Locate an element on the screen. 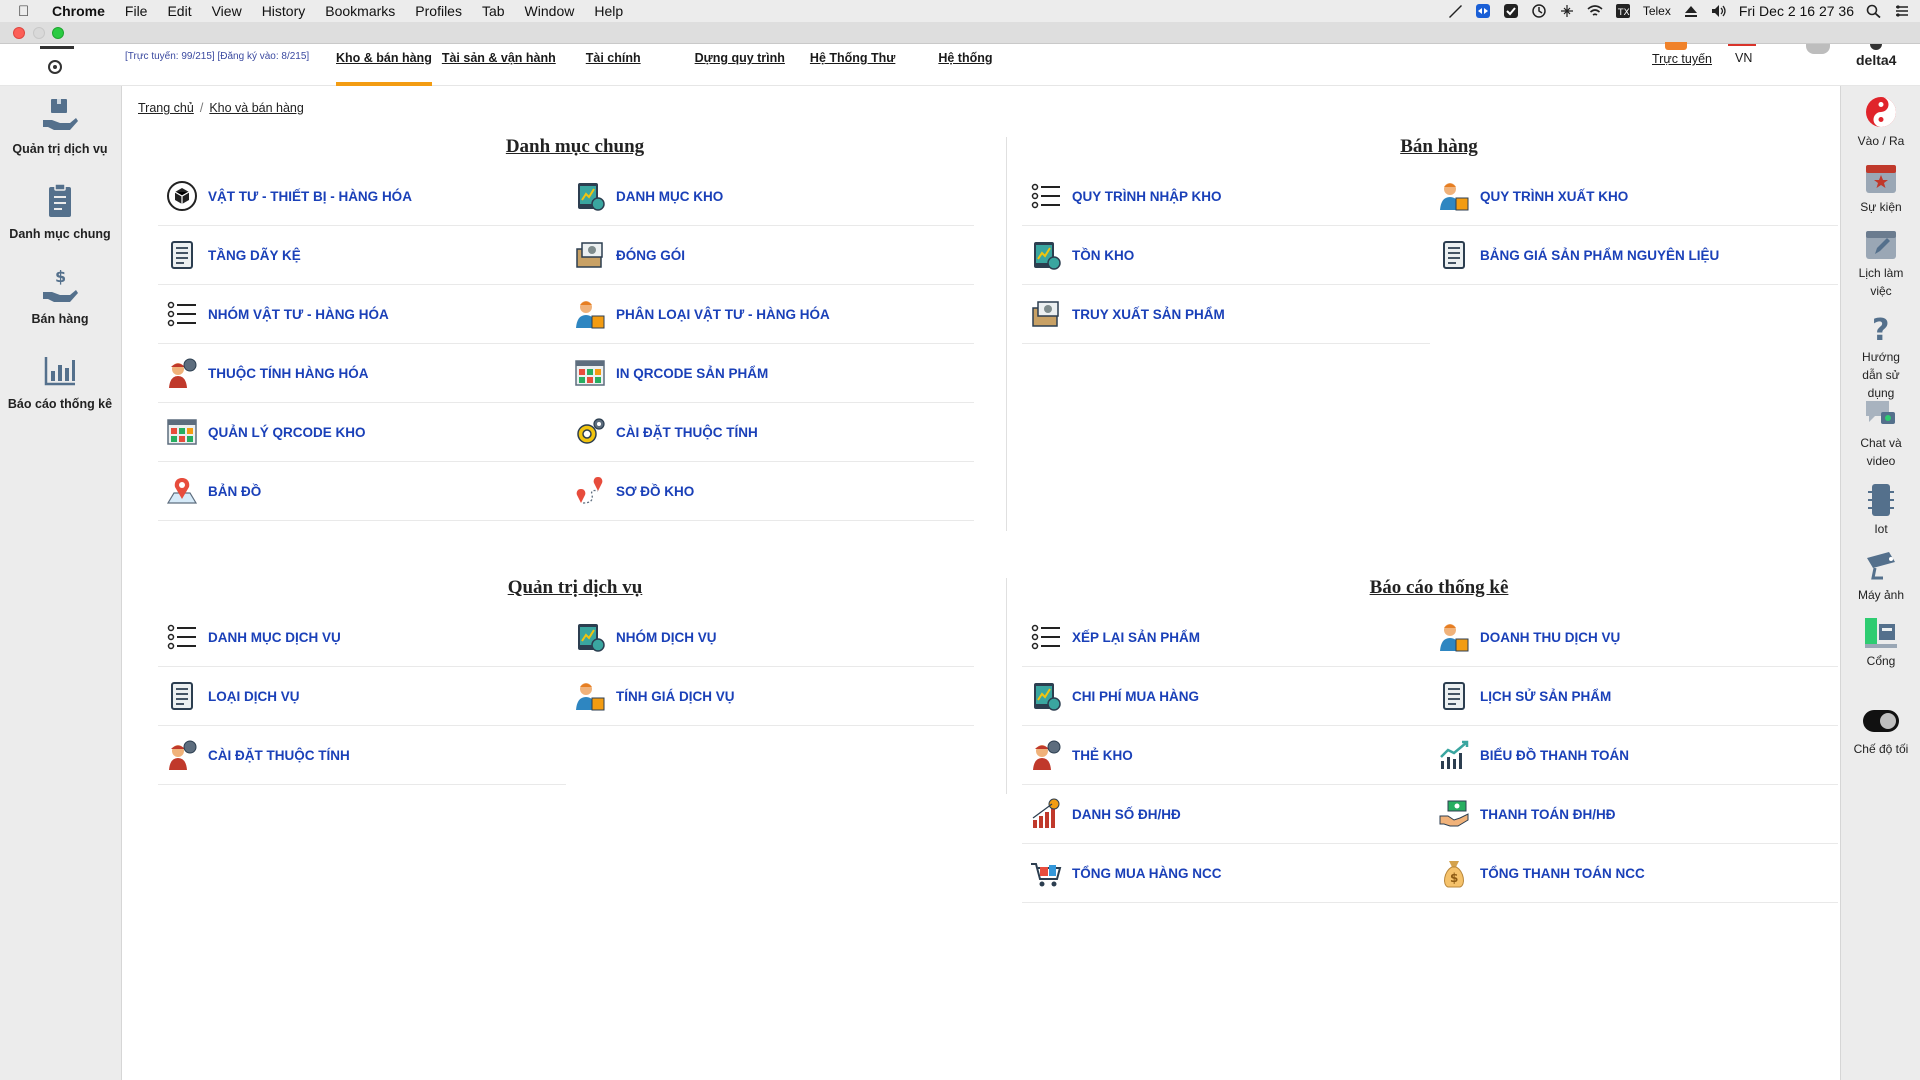  menu-edit: Edit is located at coordinates (179, 11).